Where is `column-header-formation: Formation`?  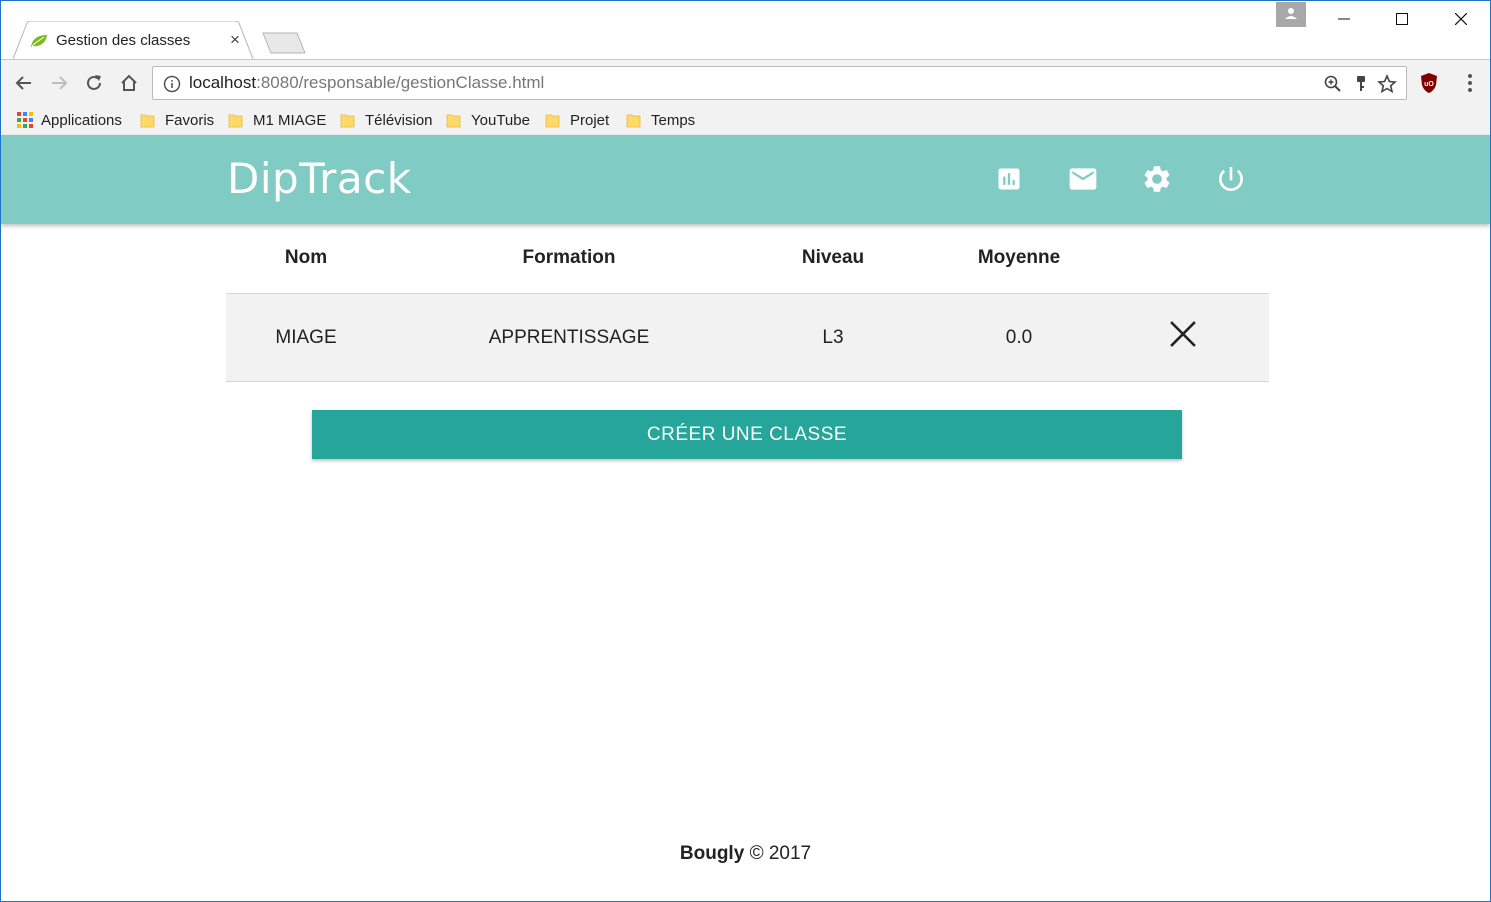 column-header-formation: Formation is located at coordinates (569, 258).